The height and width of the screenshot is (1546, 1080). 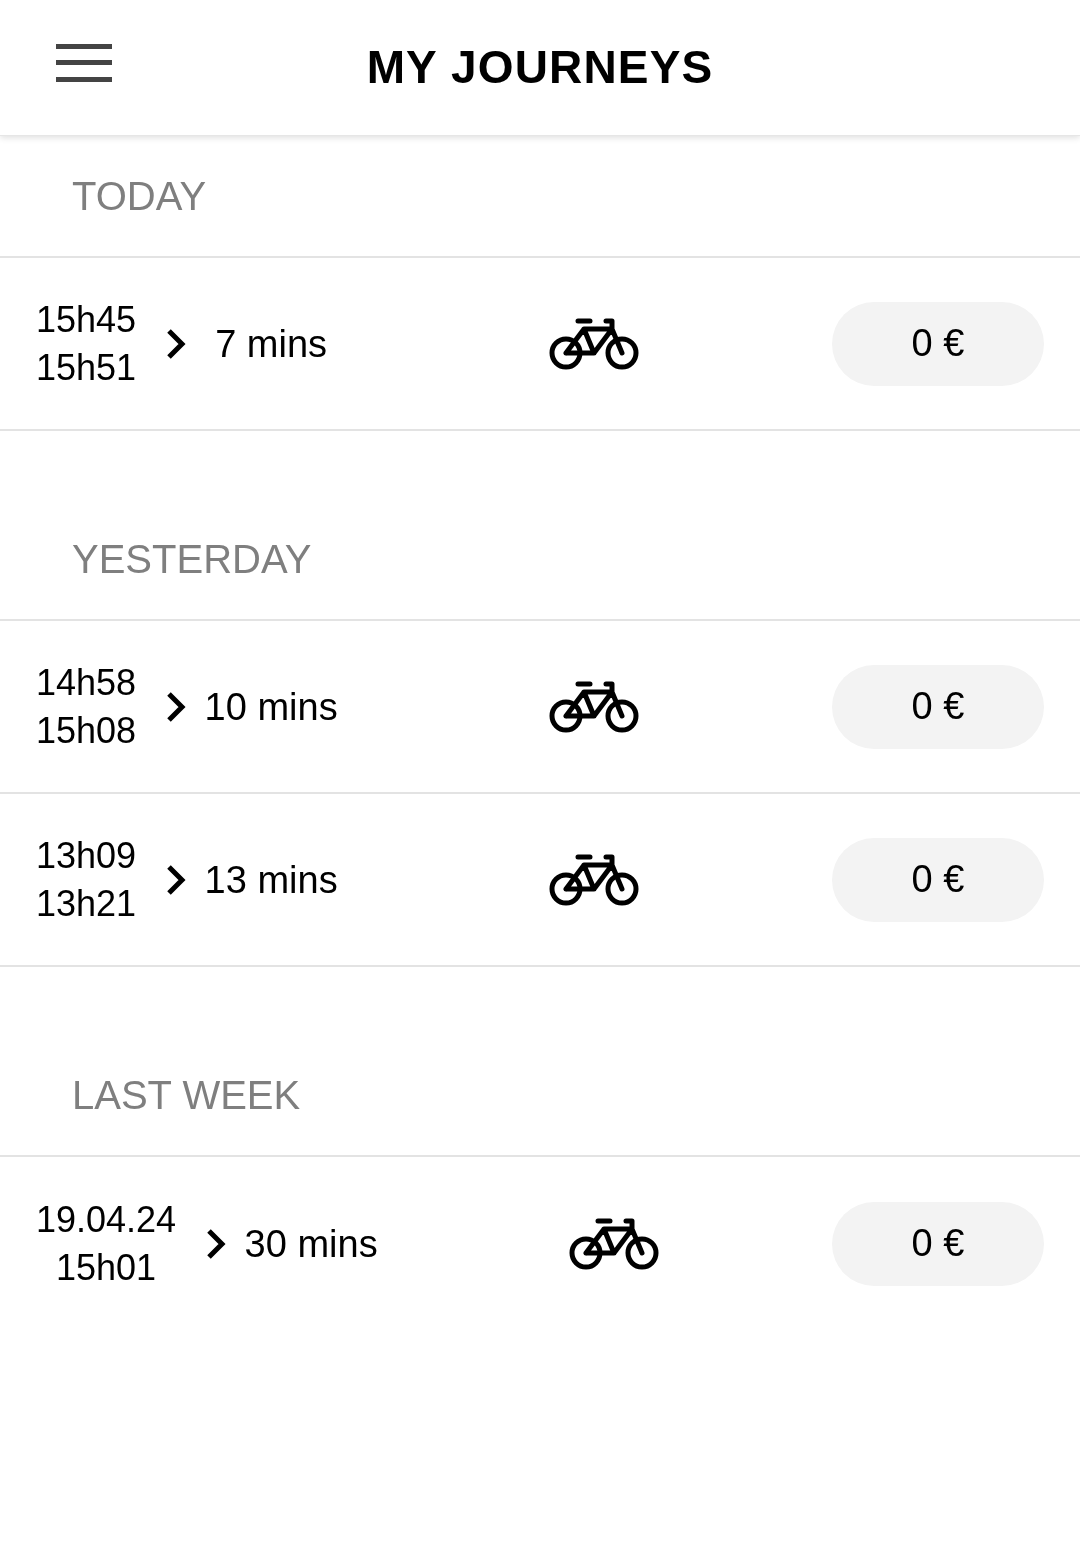 What do you see at coordinates (192, 559) in the screenshot?
I see `section-header: YESTERDAY` at bounding box center [192, 559].